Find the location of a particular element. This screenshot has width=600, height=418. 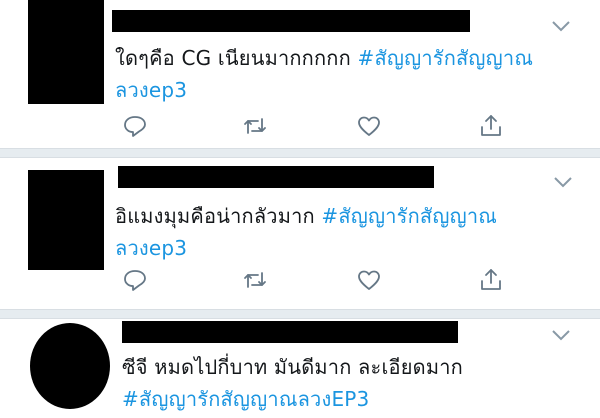

tweet-body: ซีจี หมดไปกี่บาท มันดีมาก ละเอียดมาก is located at coordinates (292, 367).